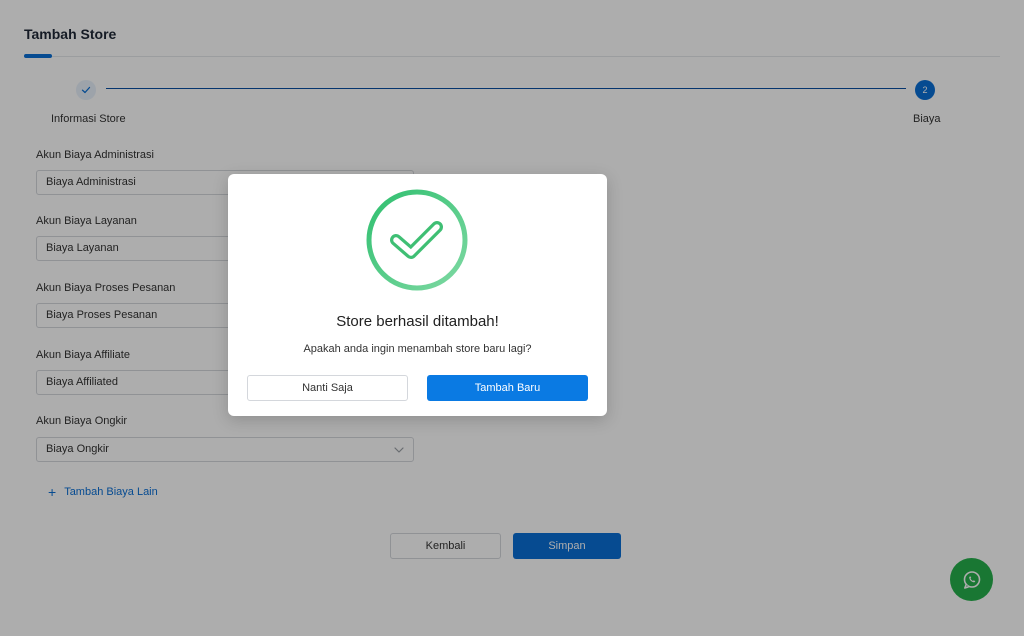  I want to click on later-button: Nanti Saja, so click(327, 388).